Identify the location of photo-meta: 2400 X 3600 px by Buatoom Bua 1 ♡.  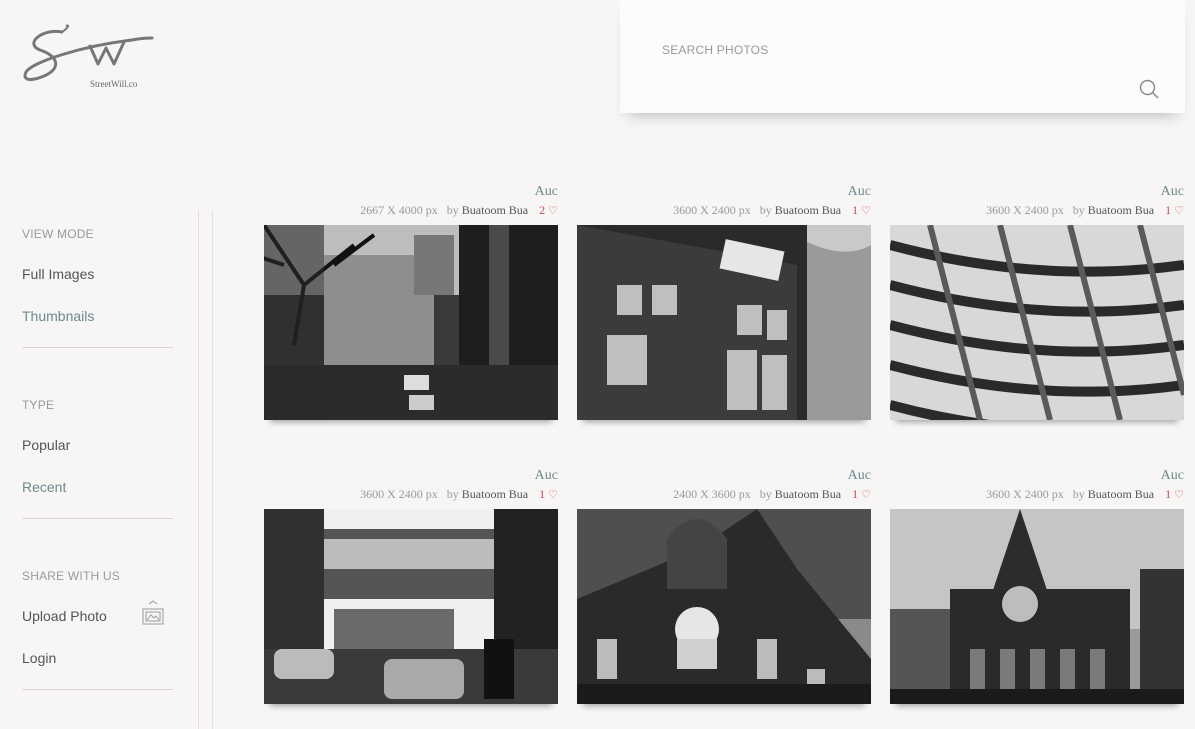
(772, 494).